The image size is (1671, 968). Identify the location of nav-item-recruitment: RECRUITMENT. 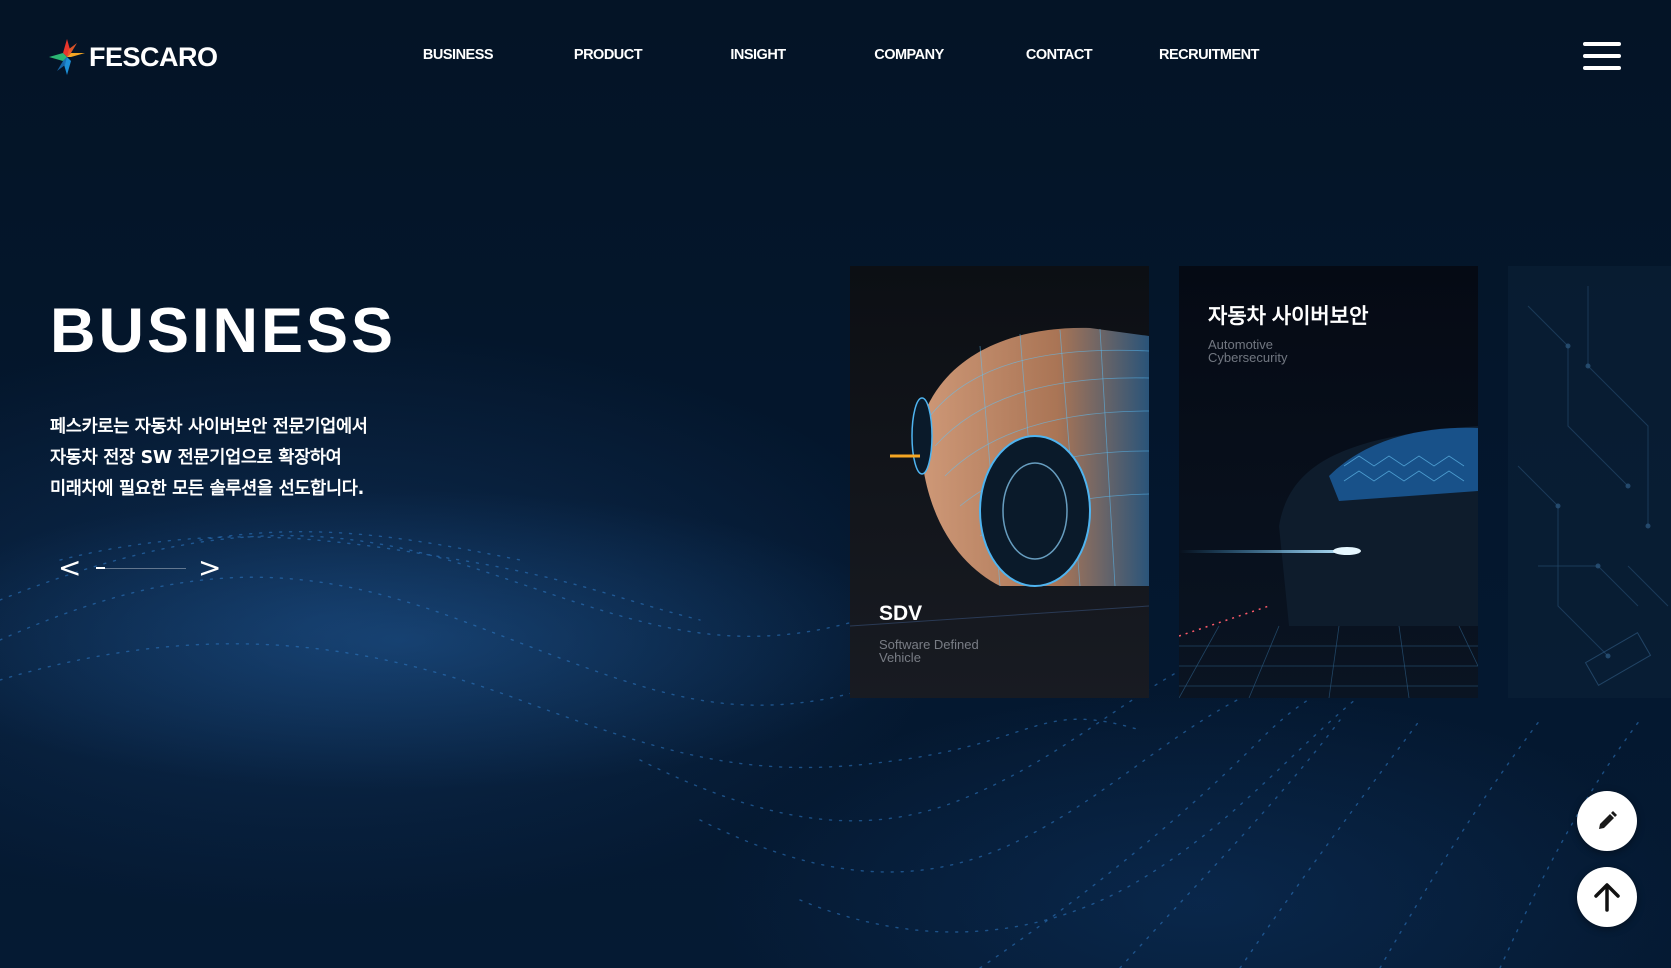
(1209, 55).